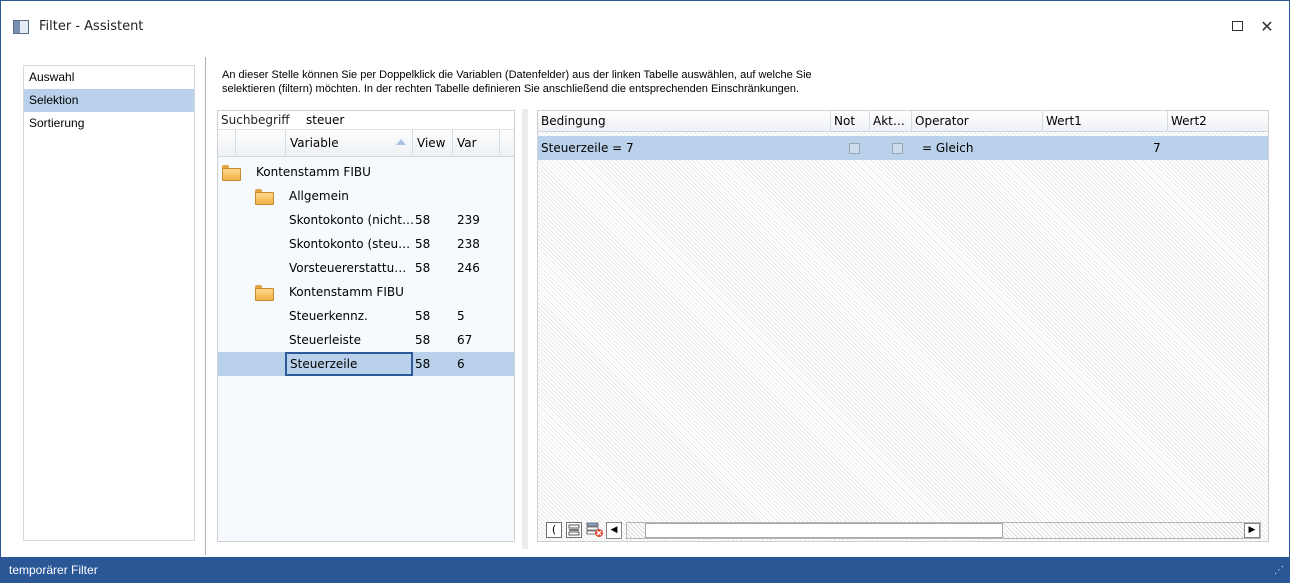 The image size is (1290, 583). What do you see at coordinates (587, 148) in the screenshot?
I see `condition-bedingung: Steuerzeile = 7` at bounding box center [587, 148].